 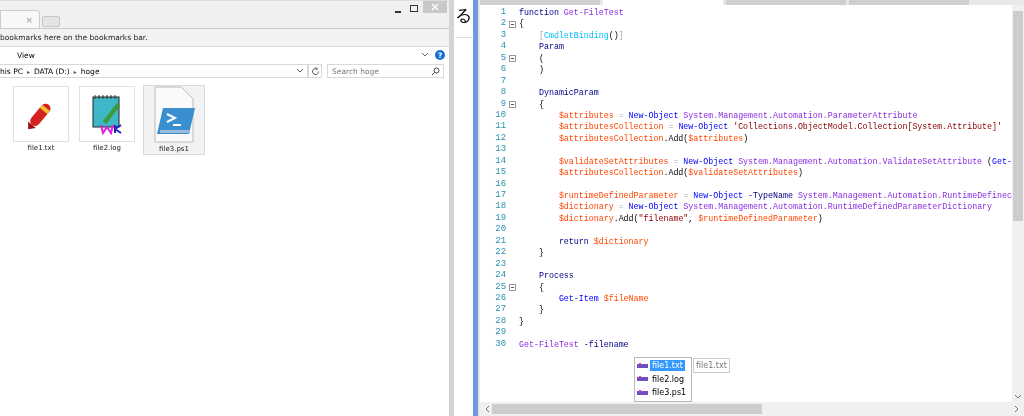 What do you see at coordinates (500, 184) in the screenshot?
I see `line-number: 16` at bounding box center [500, 184].